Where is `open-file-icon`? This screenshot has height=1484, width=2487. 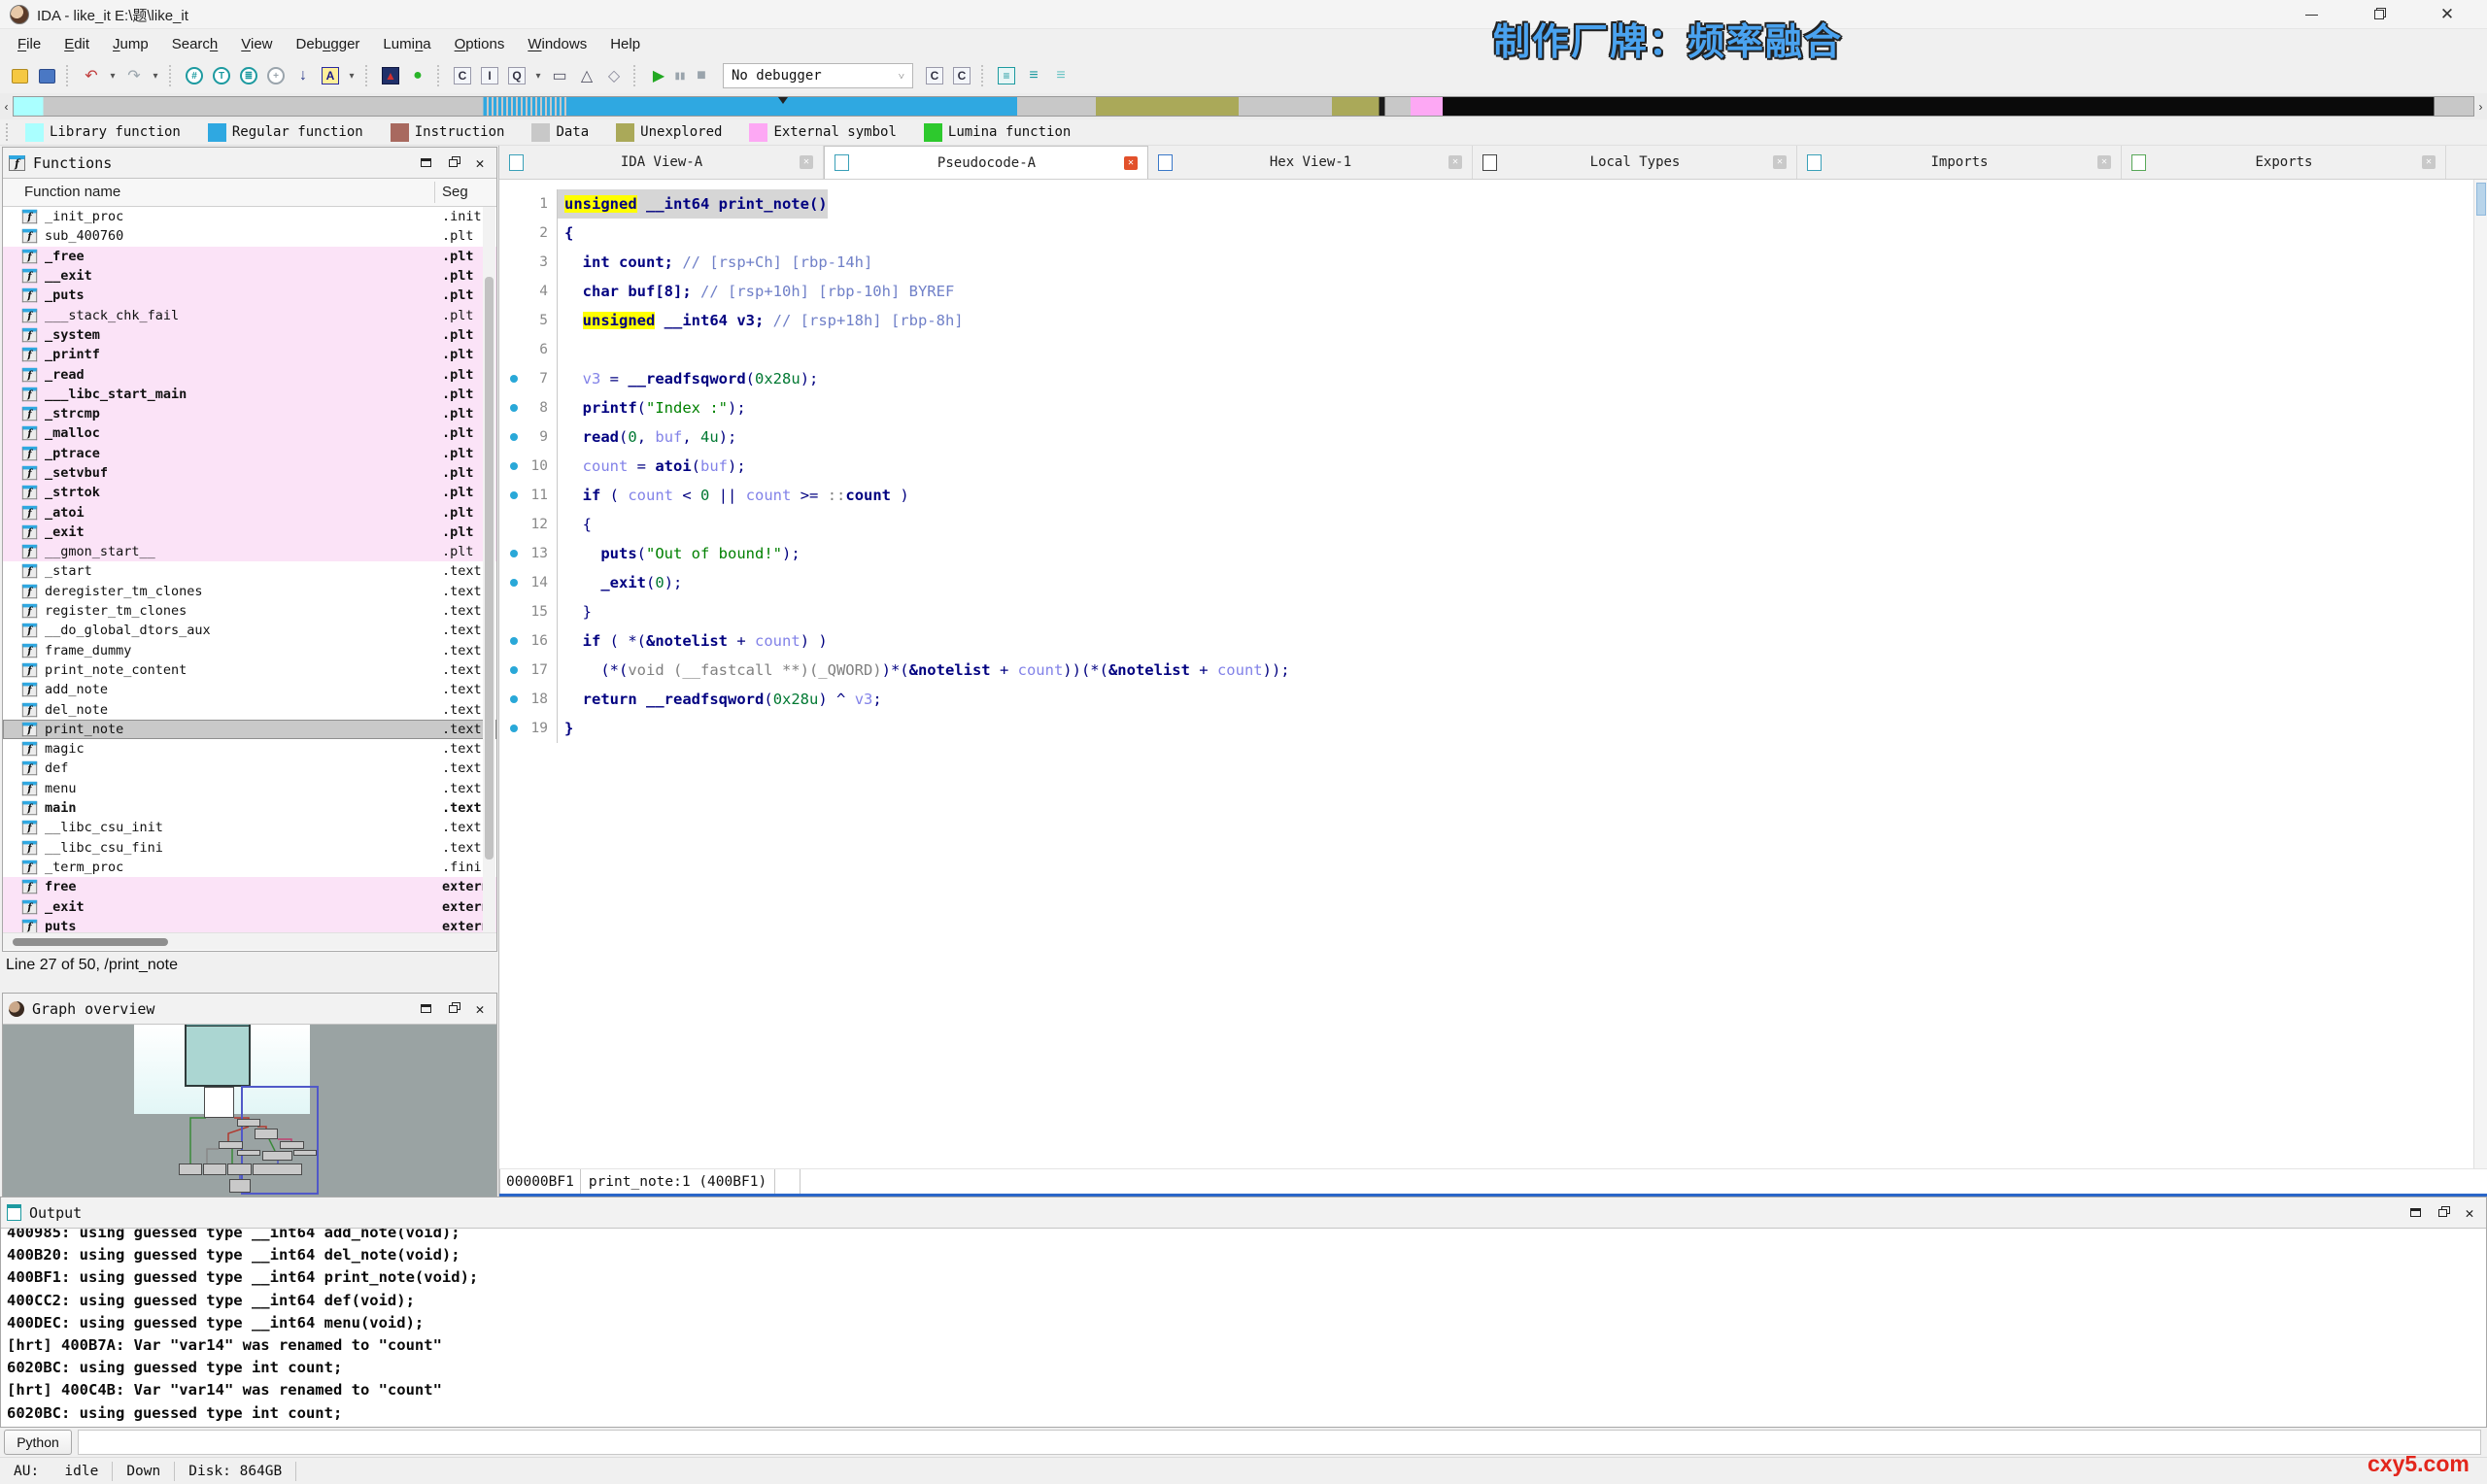
open-file-icon is located at coordinates (19, 76).